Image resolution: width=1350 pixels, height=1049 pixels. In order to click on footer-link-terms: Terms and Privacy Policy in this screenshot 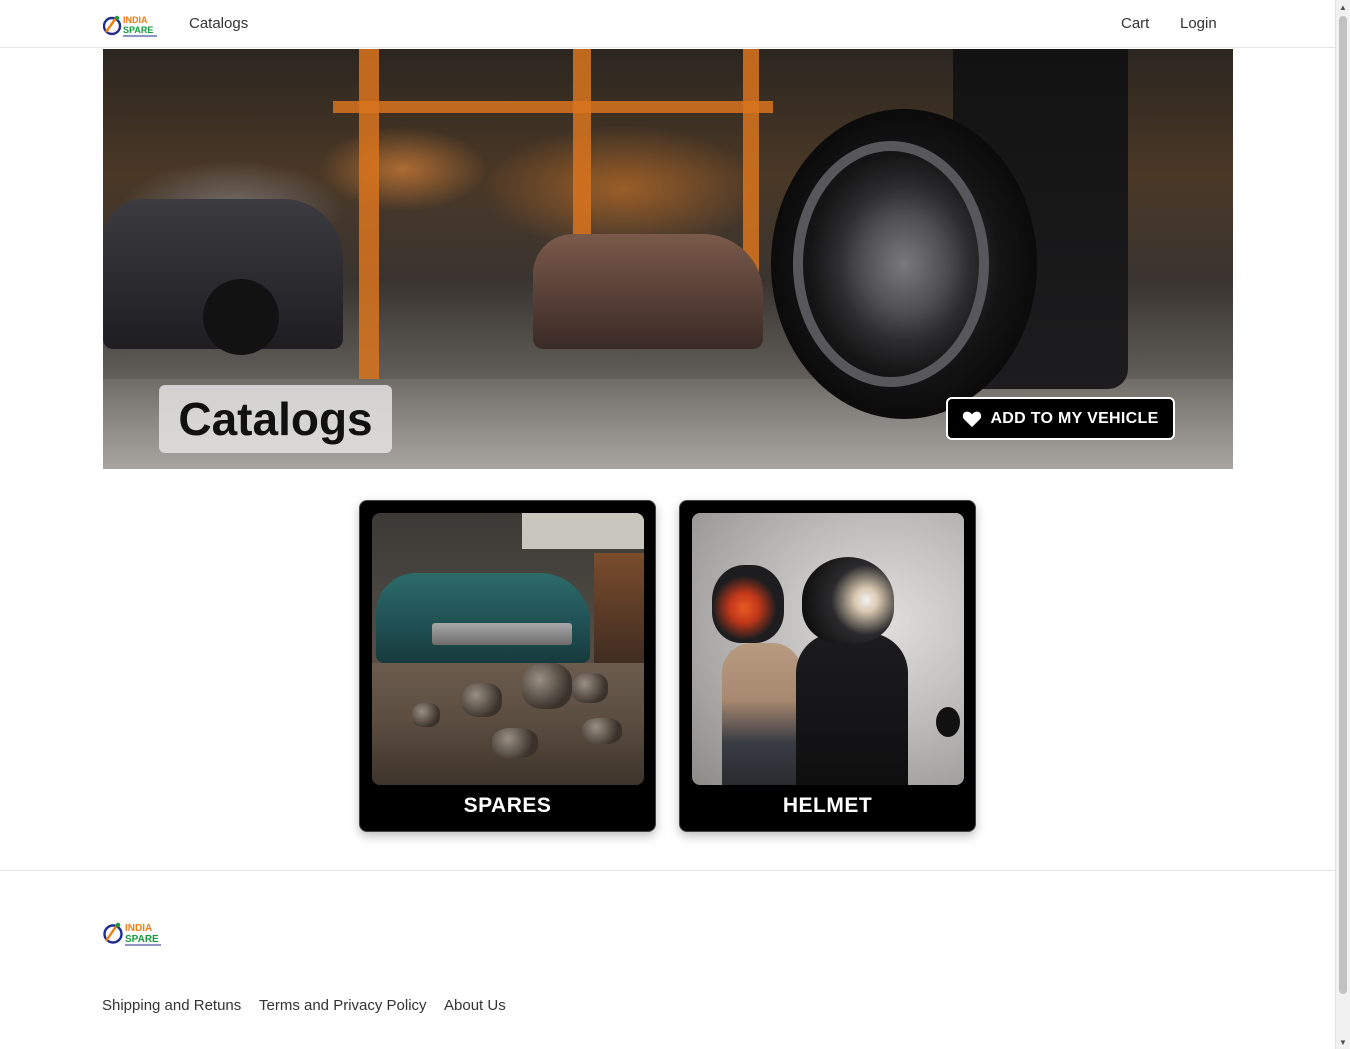, I will do `click(343, 1005)`.